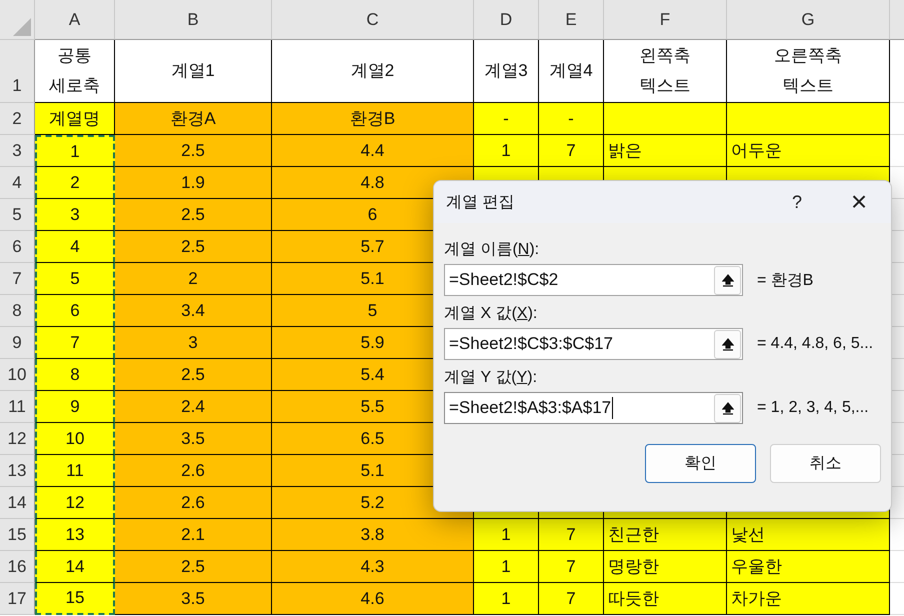 Image resolution: width=904 pixels, height=616 pixels. I want to click on row-header: 10, so click(17, 375).